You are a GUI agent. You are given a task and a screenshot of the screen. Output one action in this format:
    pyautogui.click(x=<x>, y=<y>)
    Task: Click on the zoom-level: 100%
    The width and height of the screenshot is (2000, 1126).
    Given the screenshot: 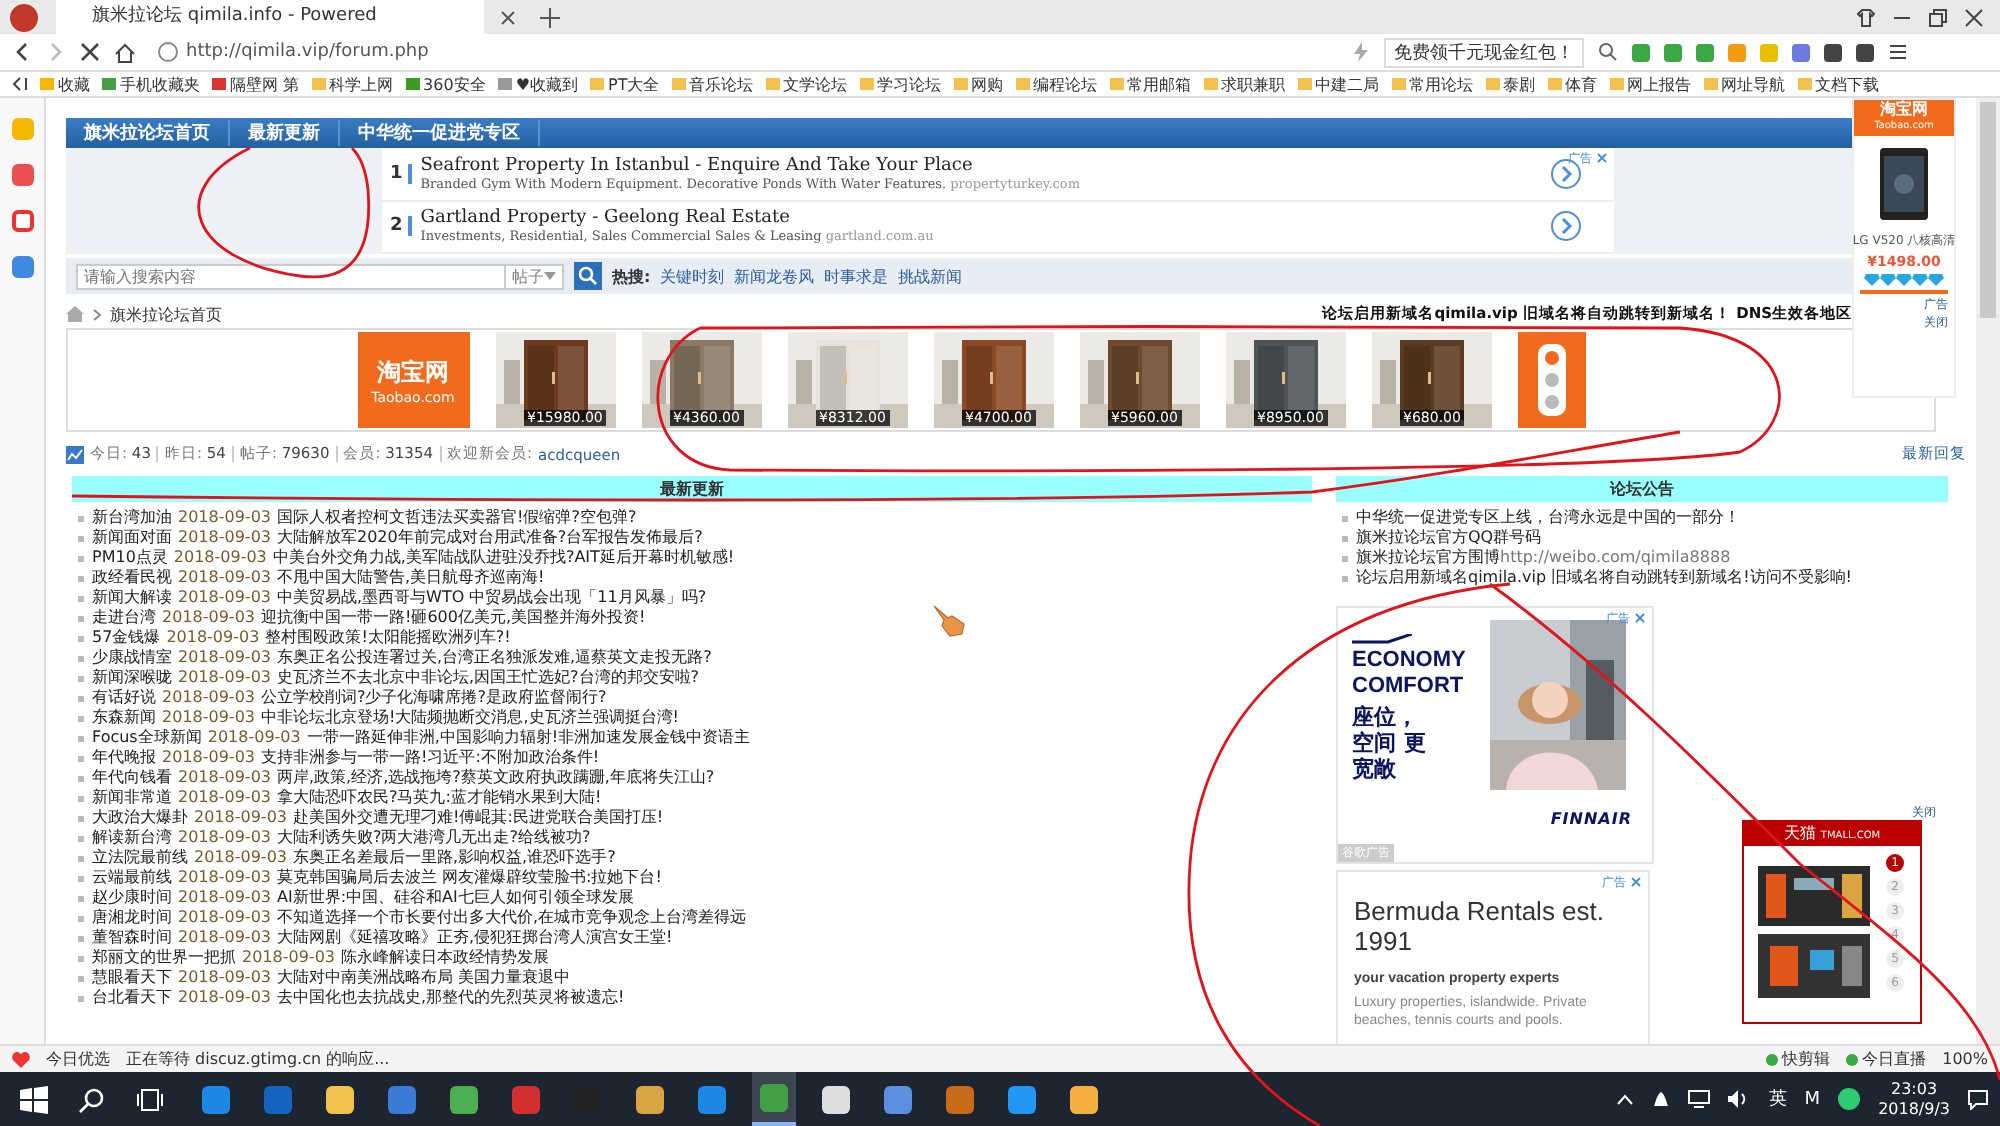 What is the action you would take?
    pyautogui.click(x=1965, y=1059)
    